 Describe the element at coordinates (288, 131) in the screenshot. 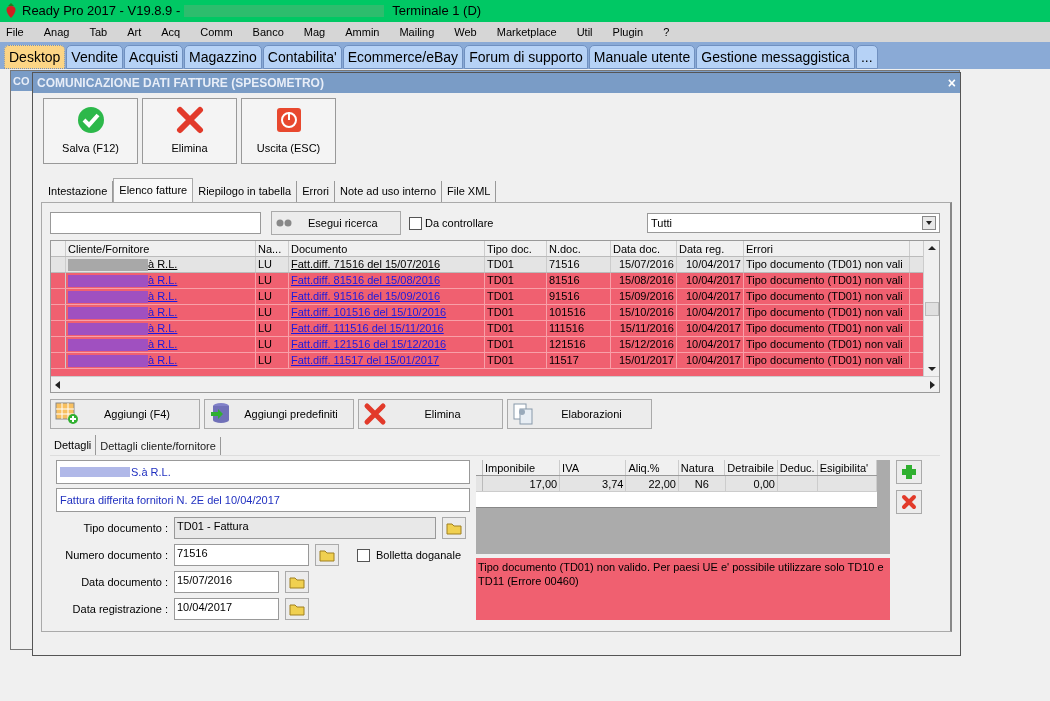

I see `toolbar-button: Uscita (ESC)` at that location.